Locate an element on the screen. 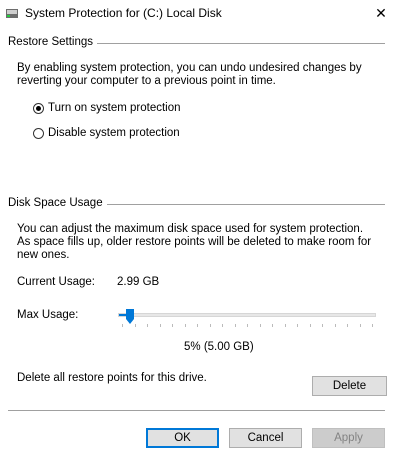 The width and height of the screenshot is (396, 458). slider-ticks is located at coordinates (247, 326).